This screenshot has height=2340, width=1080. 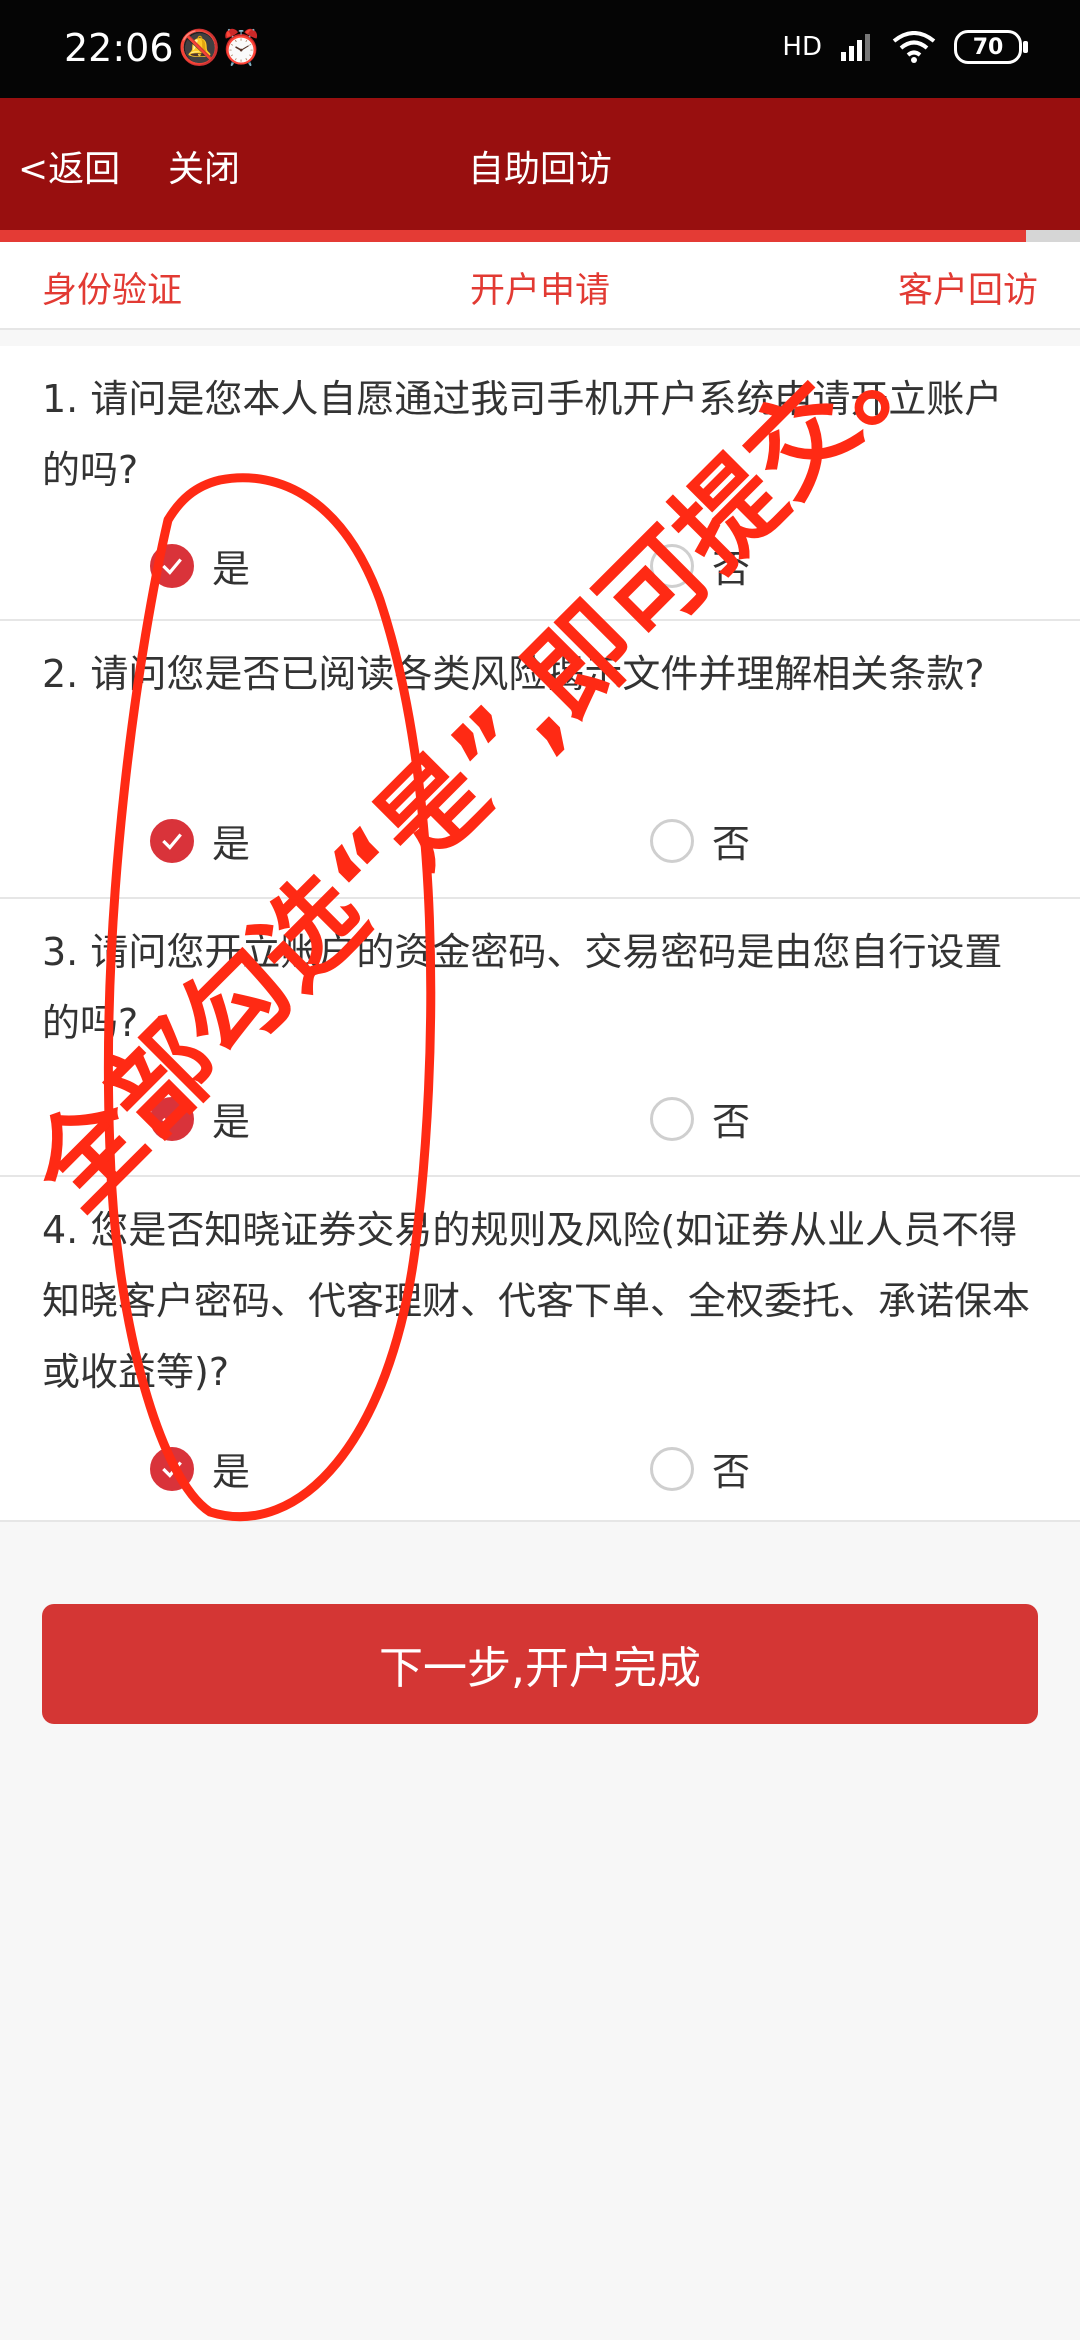 I want to click on status-bar: 22:06 🔕⏰ HD 70, so click(x=540, y=49).